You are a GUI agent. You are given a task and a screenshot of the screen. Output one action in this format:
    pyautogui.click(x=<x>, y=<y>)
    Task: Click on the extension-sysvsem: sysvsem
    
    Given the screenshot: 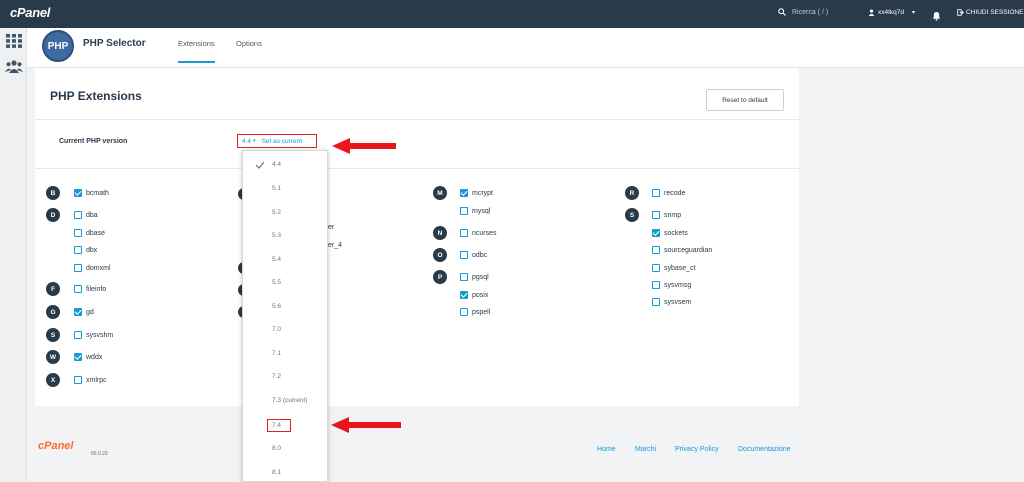 What is the action you would take?
    pyautogui.click(x=671, y=302)
    